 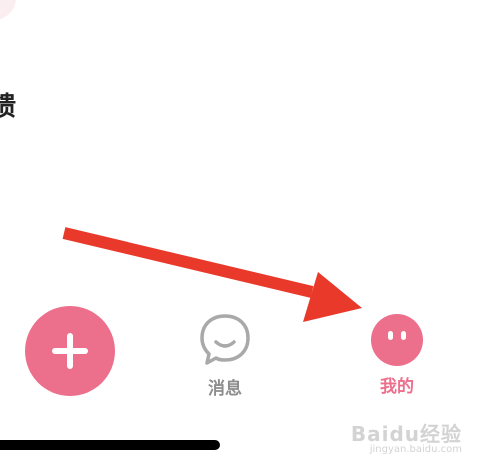 I want to click on watermark-logo: Baidu经验, so click(x=406, y=434).